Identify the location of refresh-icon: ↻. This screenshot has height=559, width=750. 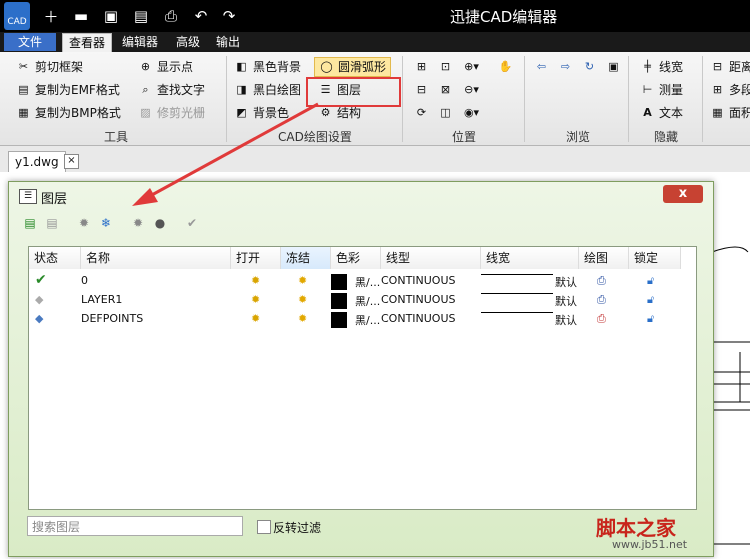
(591, 67).